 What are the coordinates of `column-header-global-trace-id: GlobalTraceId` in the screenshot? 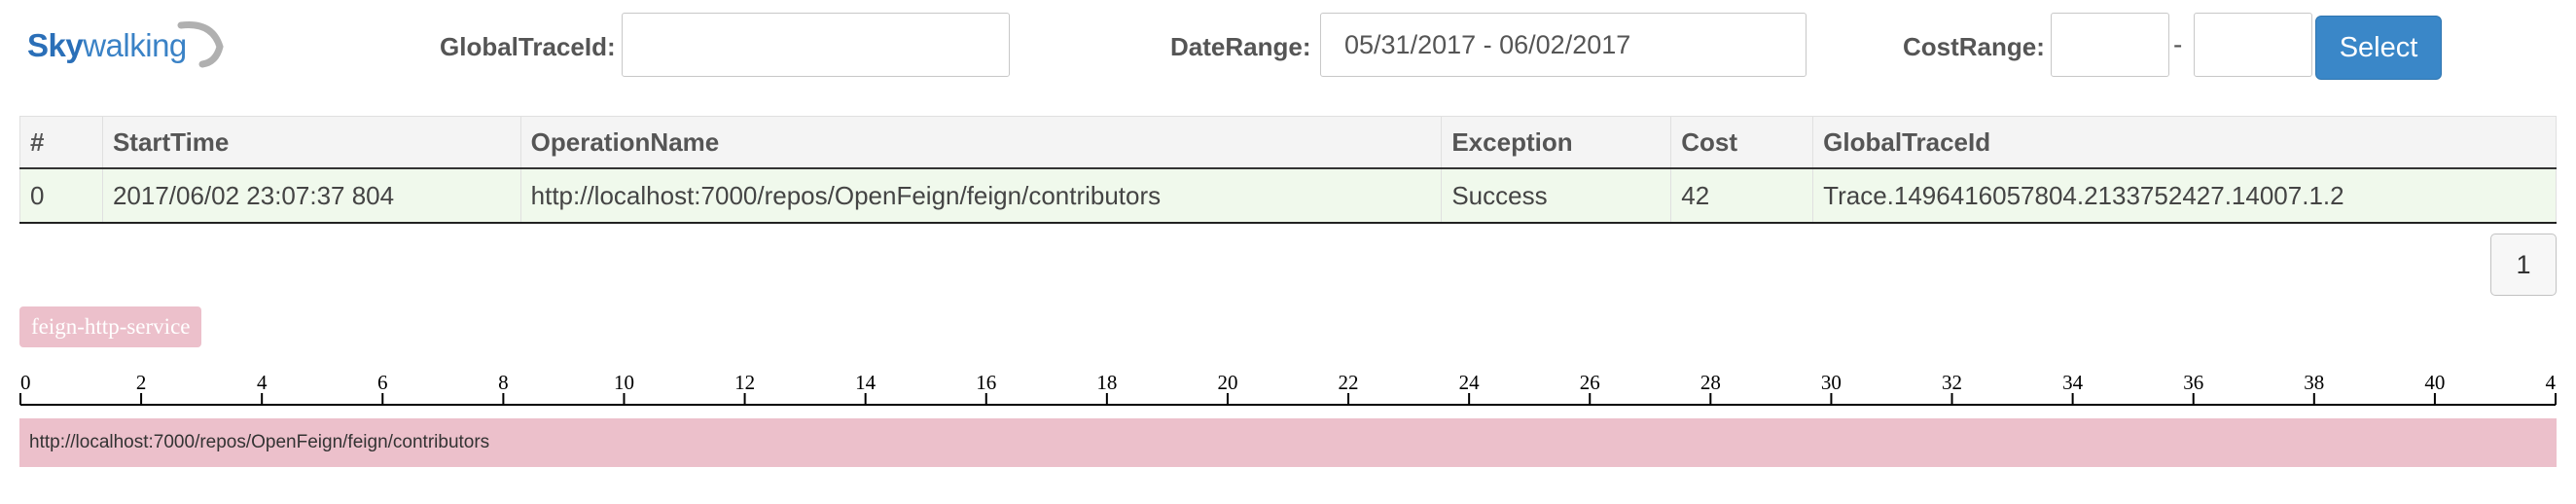 It's located at (2184, 142).